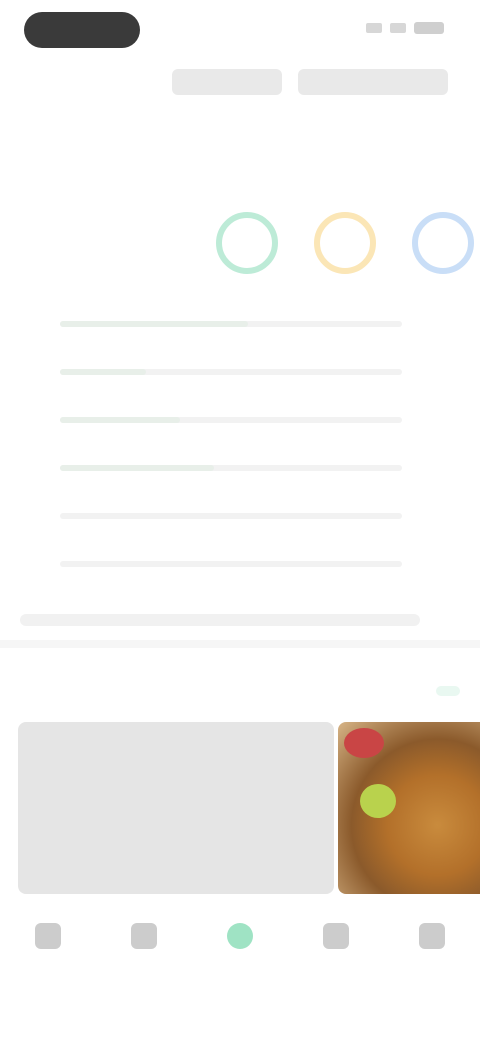  I want to click on add-icon, so click(240, 936).